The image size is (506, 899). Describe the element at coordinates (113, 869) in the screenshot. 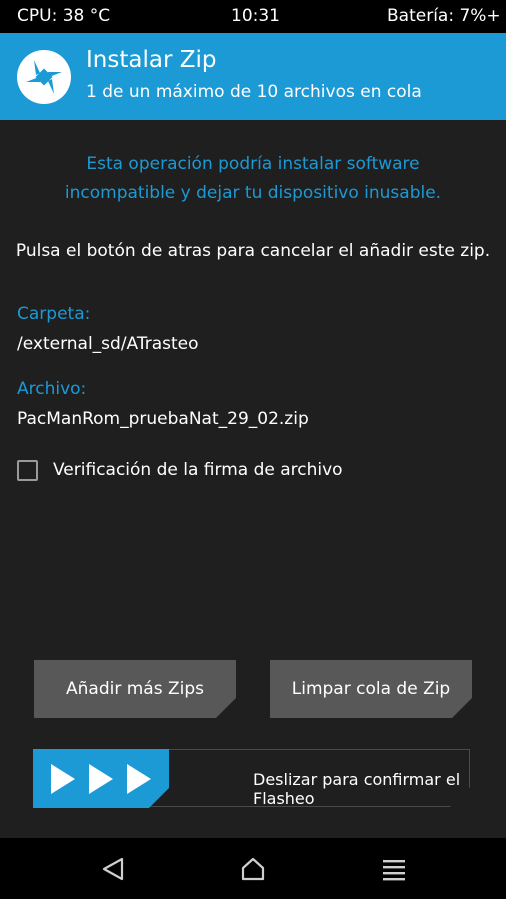

I see `back-triangle-icon` at that location.